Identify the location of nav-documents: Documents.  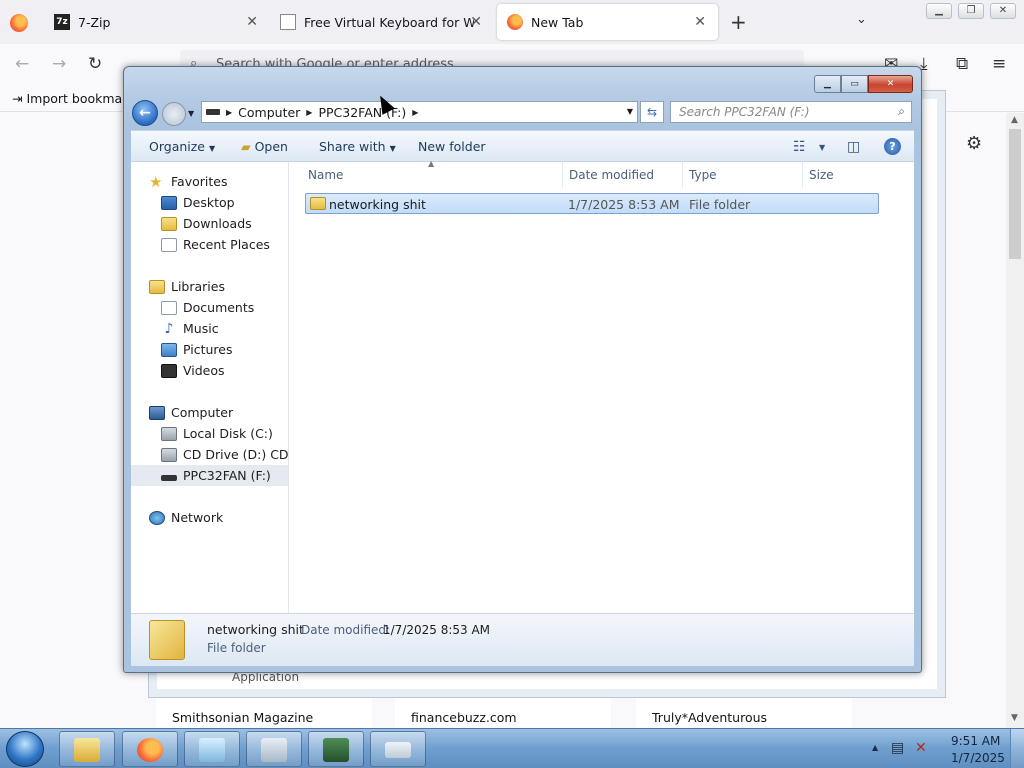
(207, 307).